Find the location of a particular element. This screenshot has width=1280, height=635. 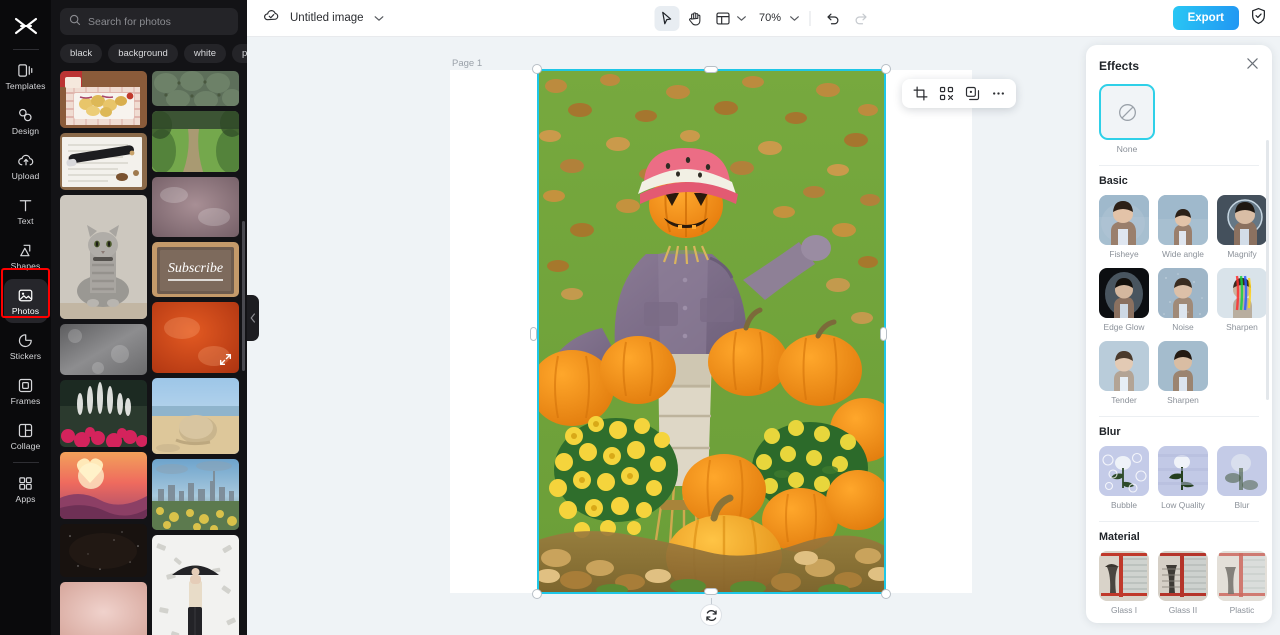

sidebar-item-shapes: Shapes is located at coordinates (26, 256).